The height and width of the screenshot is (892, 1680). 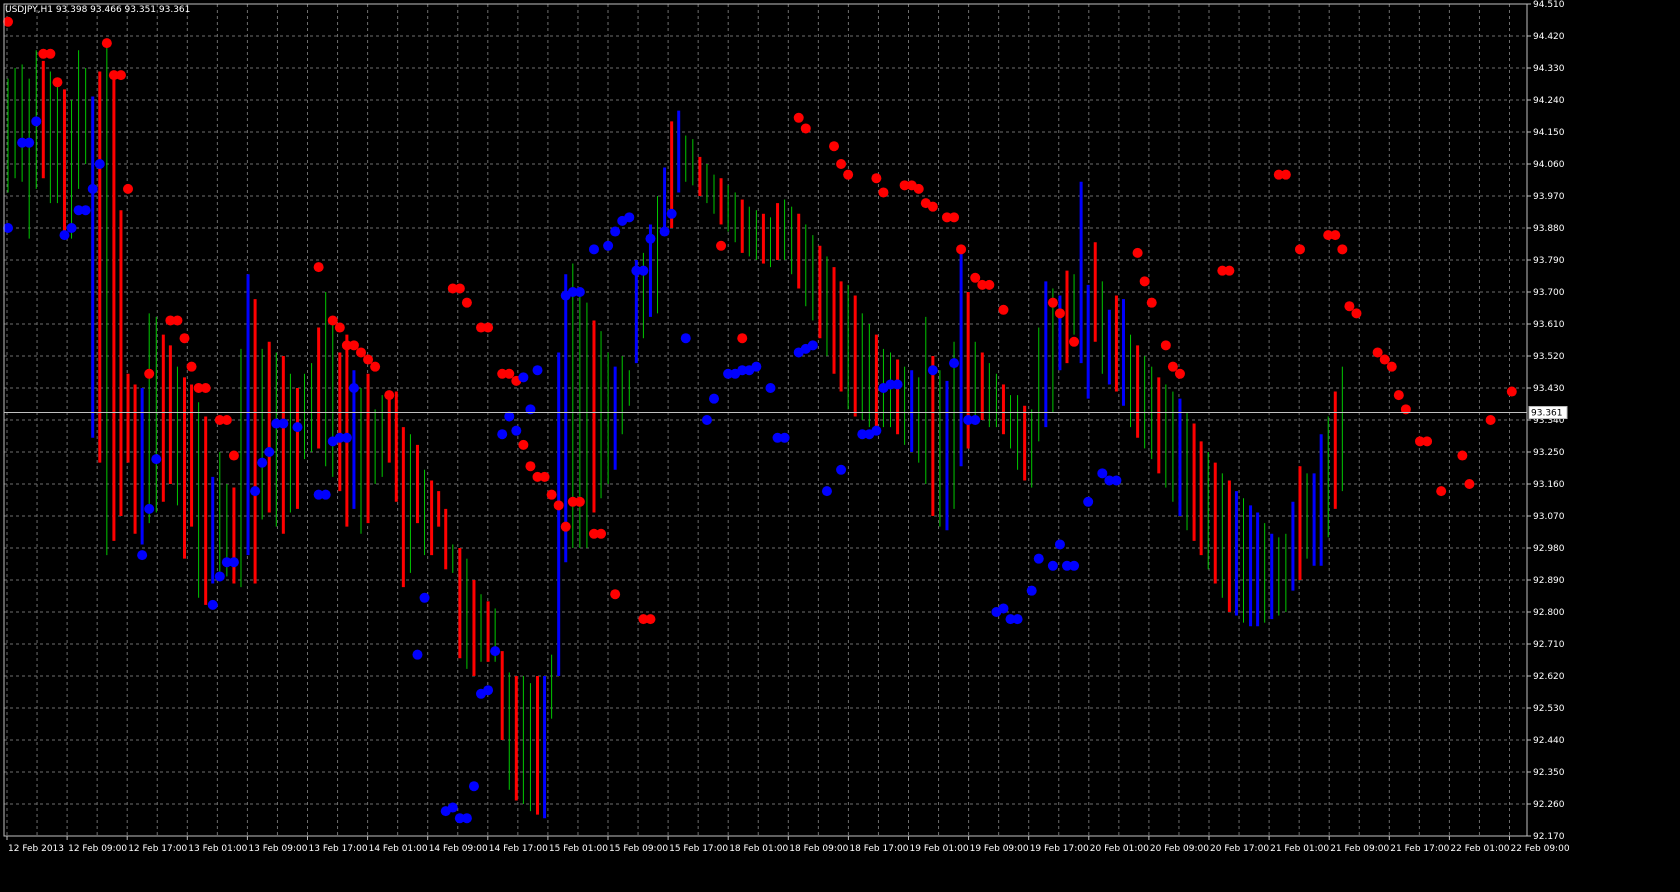 I want to click on y-tick-label: 92.620, so click(x=1549, y=677).